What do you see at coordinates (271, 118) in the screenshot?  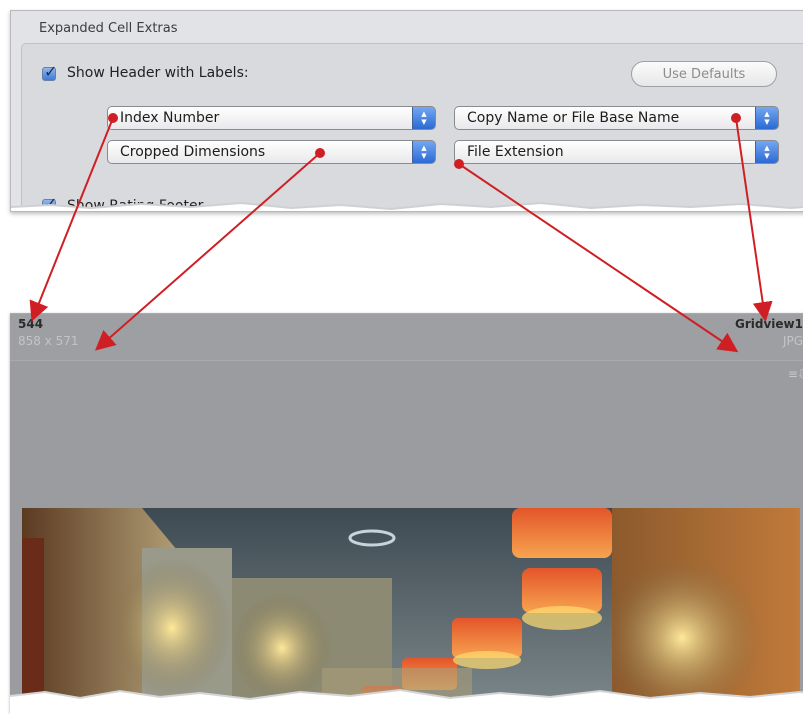 I see `popup-index-number: Index Number ▲ ▼` at bounding box center [271, 118].